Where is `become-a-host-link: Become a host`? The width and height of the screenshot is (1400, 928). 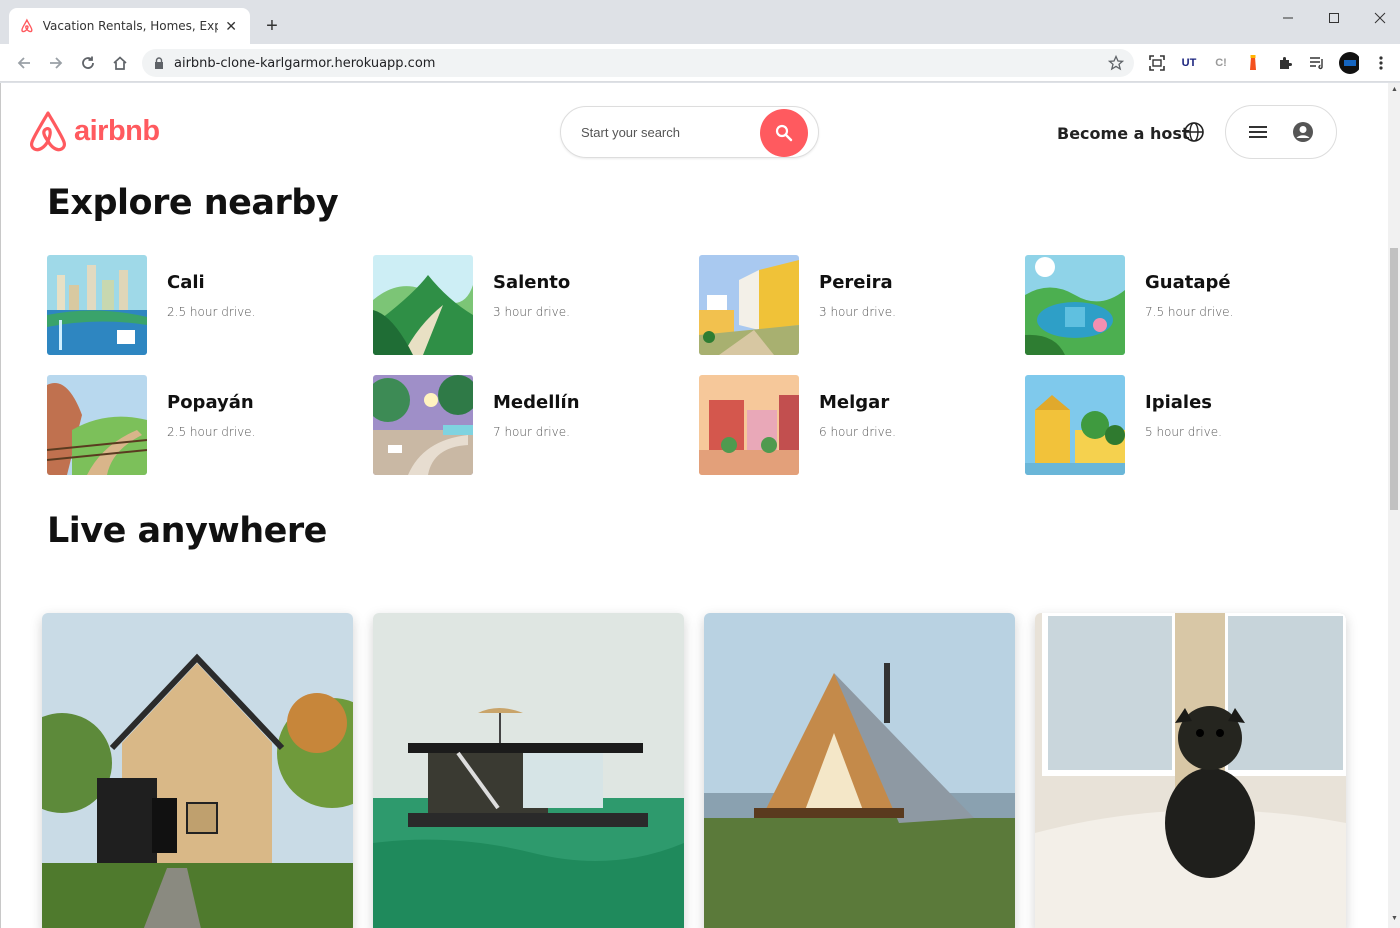 become-a-host-link: Become a host is located at coordinates (1123, 133).